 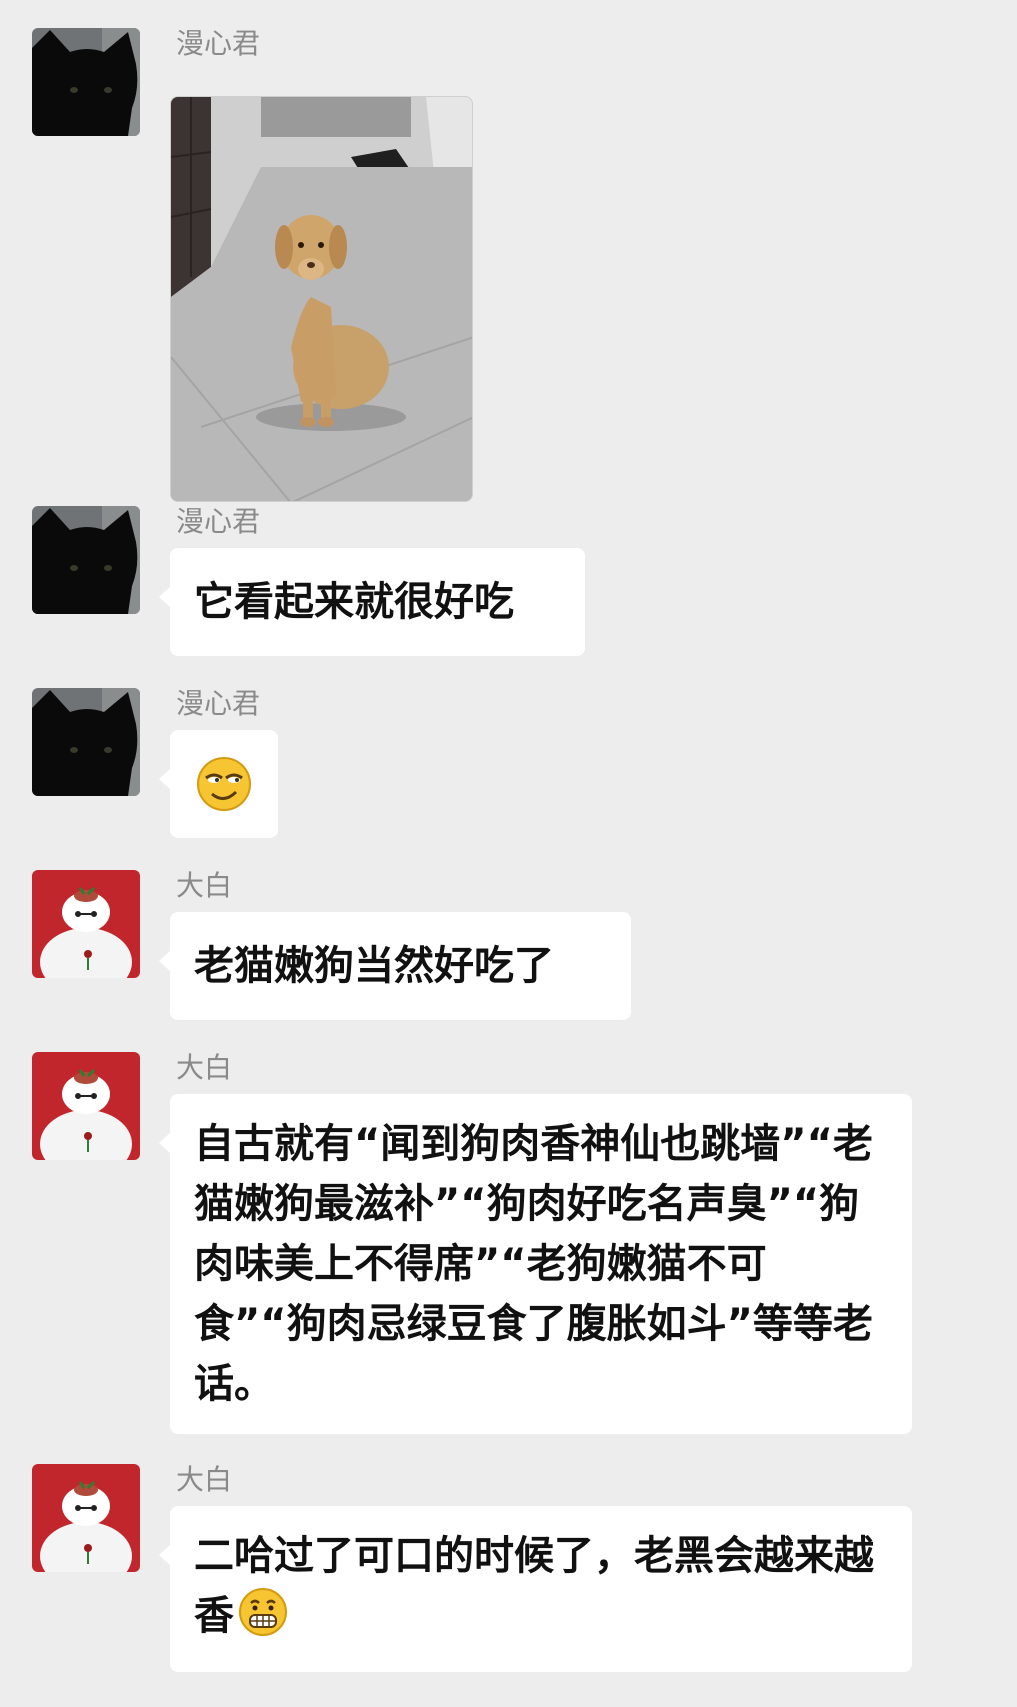 I want to click on message-text: 二哈过了可口的时候了，老黑会越来越香, so click(x=541, y=1586).